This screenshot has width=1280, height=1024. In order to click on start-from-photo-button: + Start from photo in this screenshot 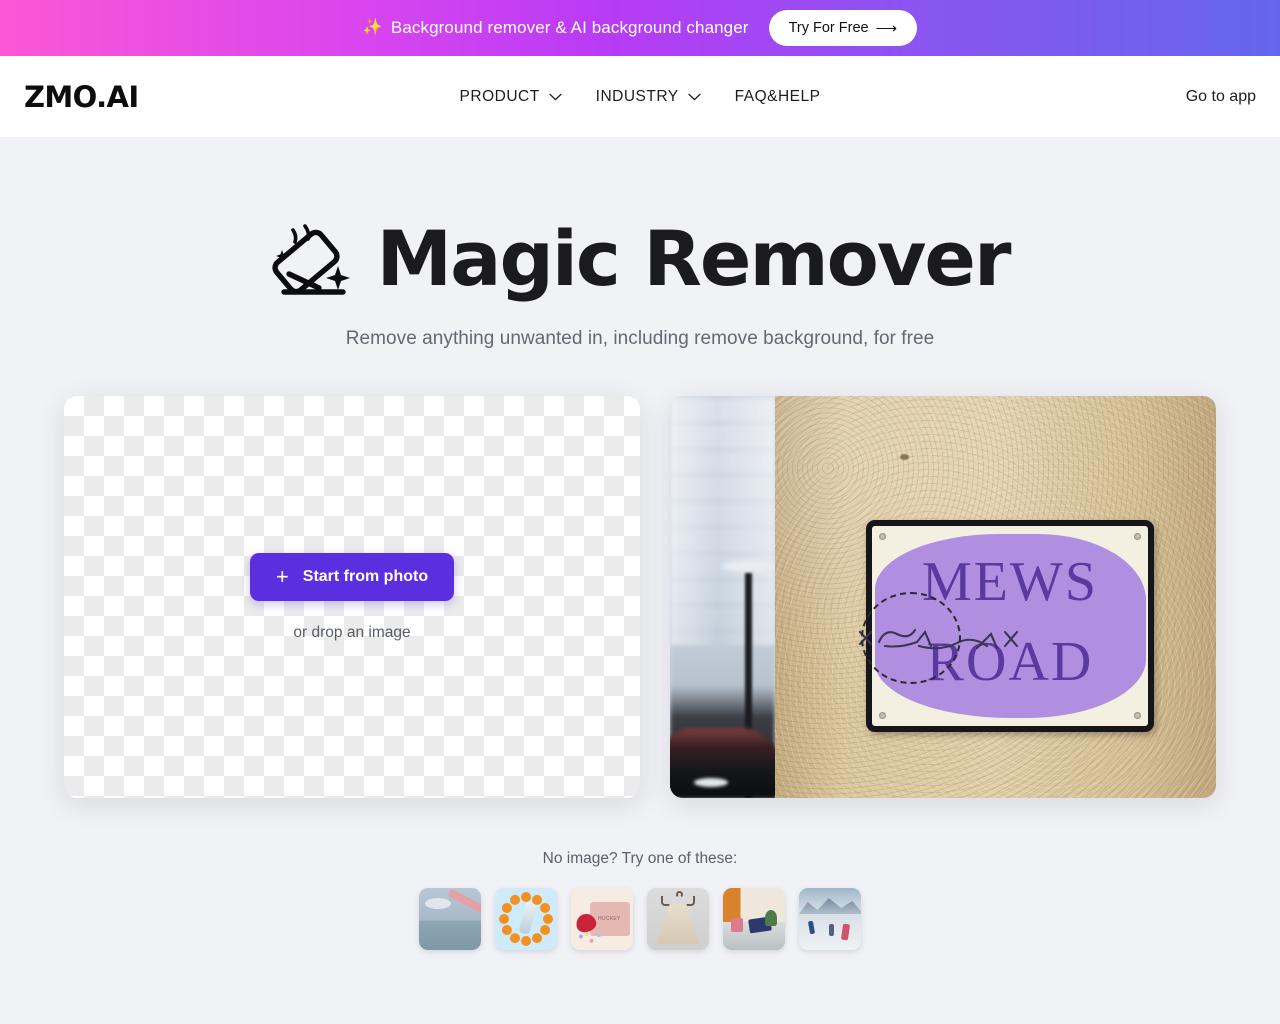, I will do `click(352, 576)`.